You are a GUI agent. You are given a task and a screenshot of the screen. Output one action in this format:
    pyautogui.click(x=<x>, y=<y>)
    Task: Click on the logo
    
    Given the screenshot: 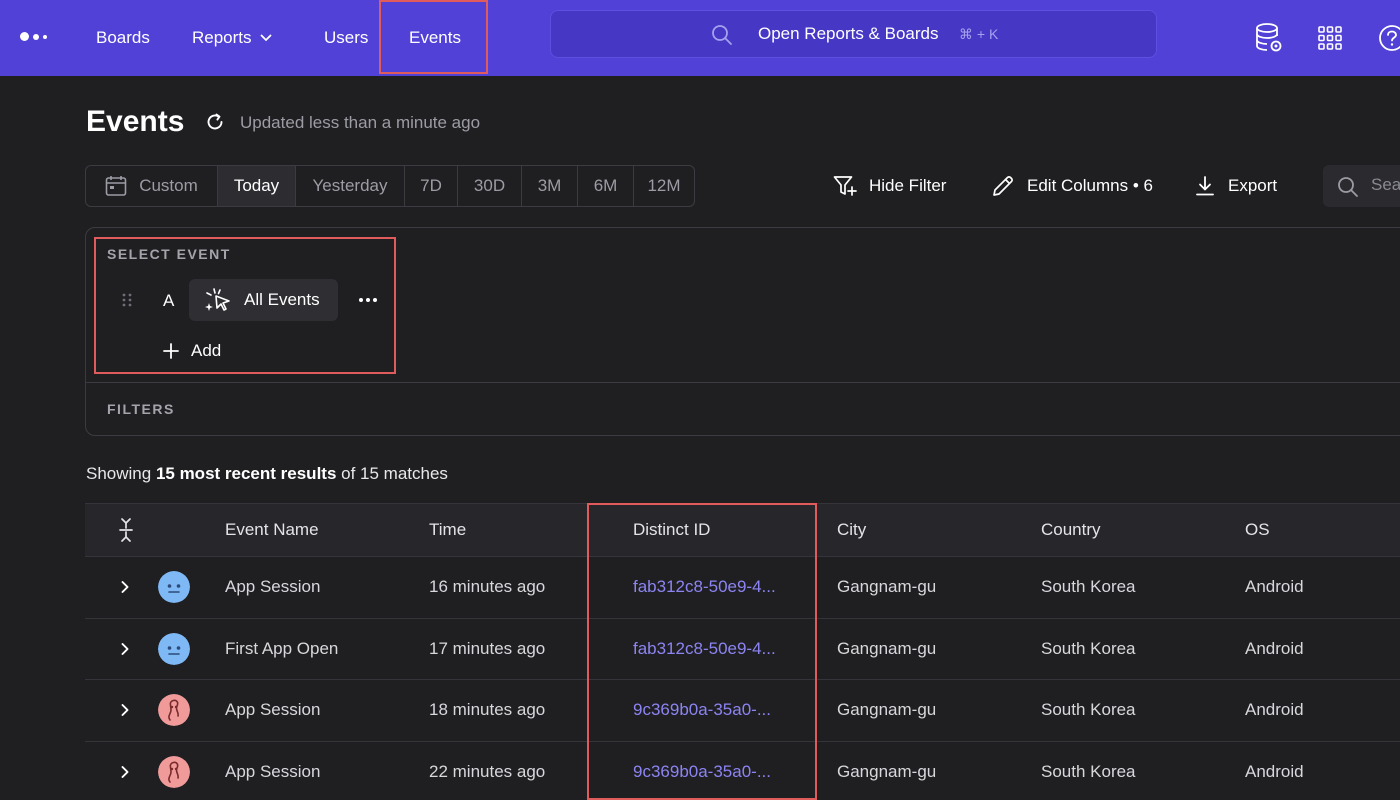 What is the action you would take?
    pyautogui.click(x=33, y=36)
    